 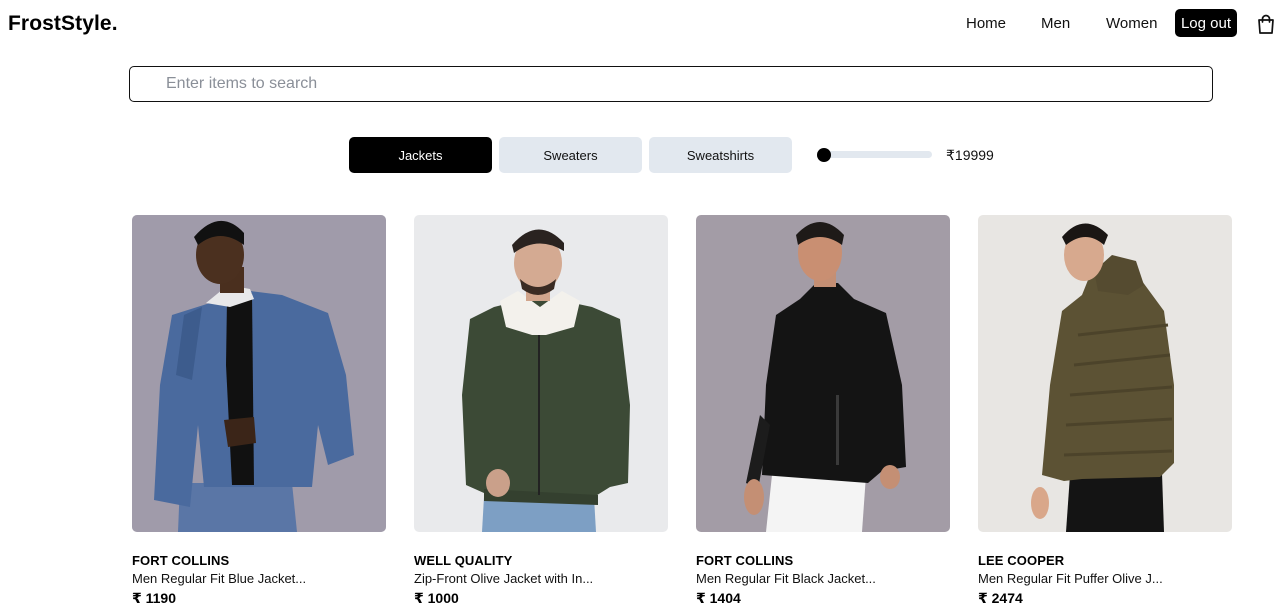 What do you see at coordinates (1206, 23) in the screenshot?
I see `logout-button: Log out` at bounding box center [1206, 23].